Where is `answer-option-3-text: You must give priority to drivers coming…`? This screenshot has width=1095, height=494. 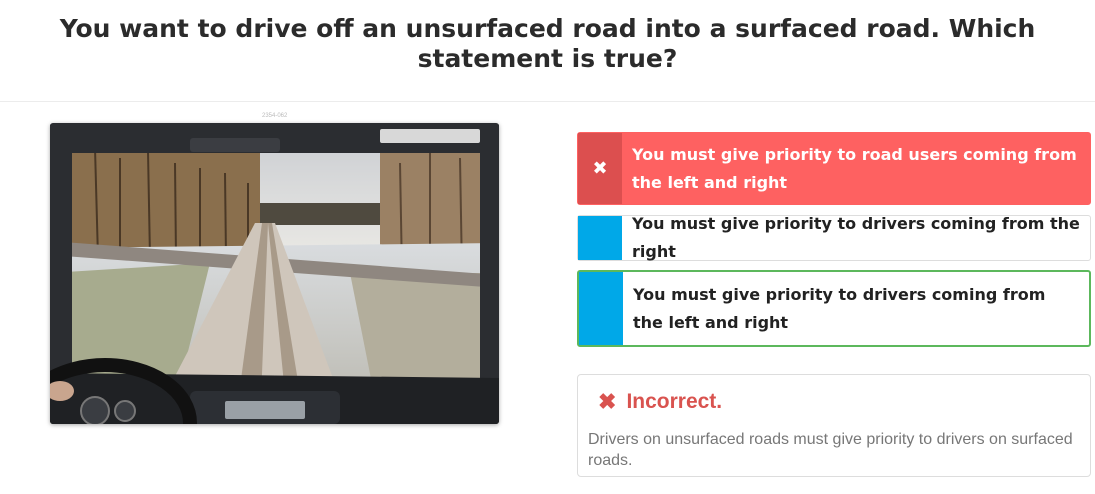
answer-option-3-text: You must give priority to drivers coming… is located at coordinates (839, 308).